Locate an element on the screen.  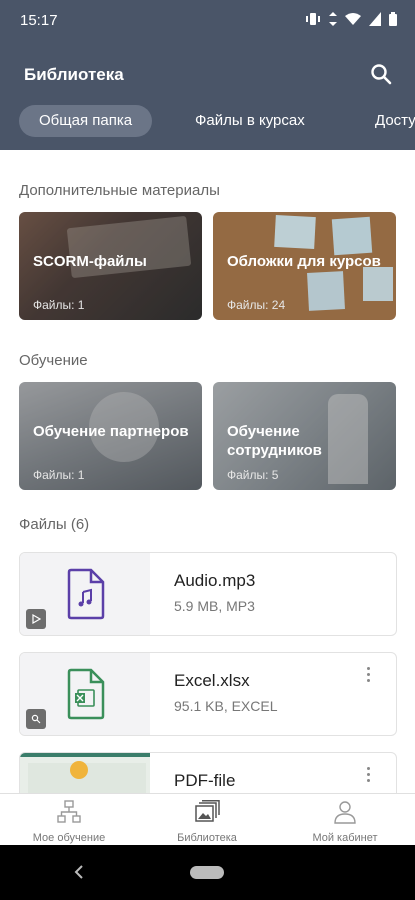
folder-card-partners: Обучение партнеров Файлы: 1 is located at coordinates (110, 436).